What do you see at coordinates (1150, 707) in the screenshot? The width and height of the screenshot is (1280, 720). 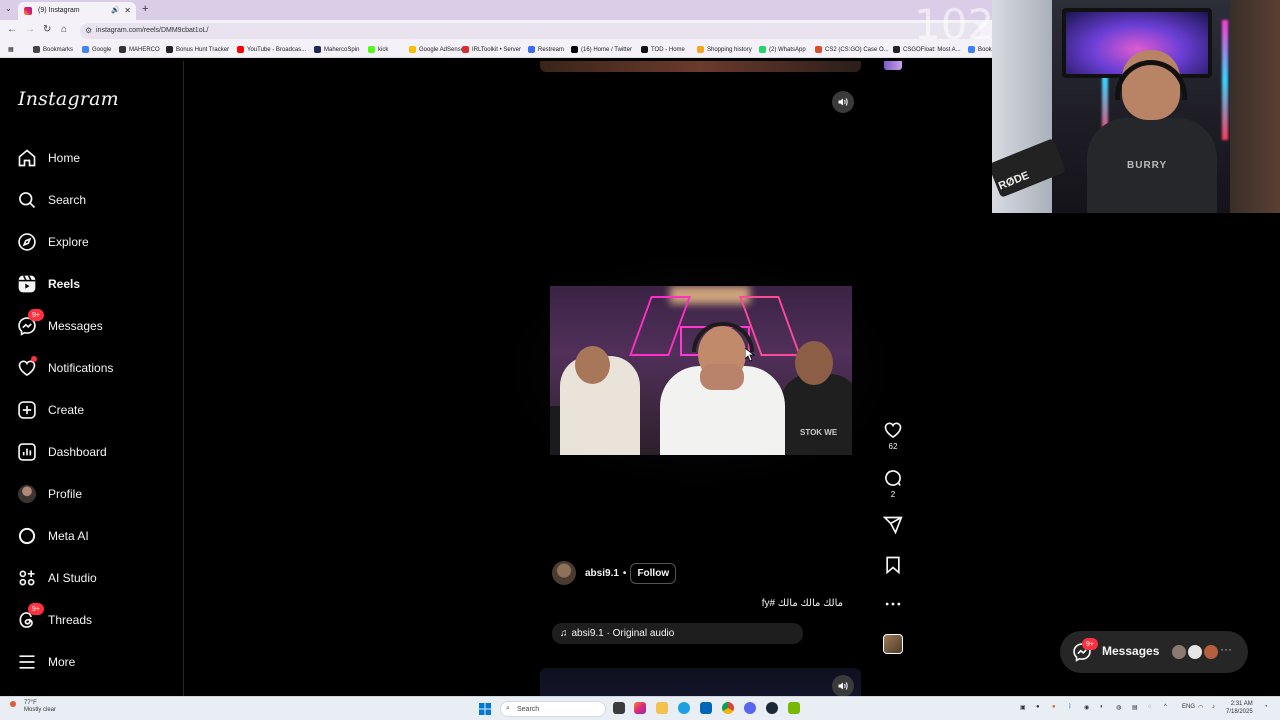 I see `tray-icon: ◌` at bounding box center [1150, 707].